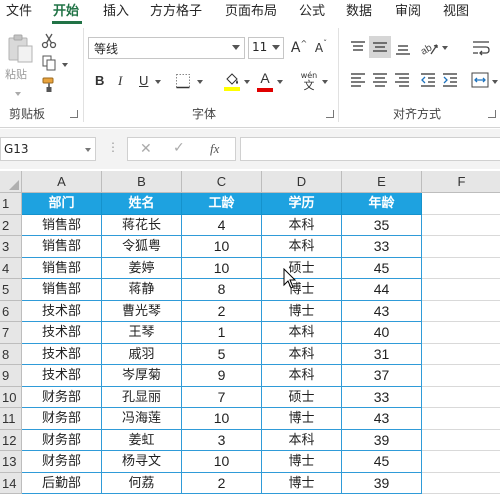 Image resolution: width=500 pixels, height=501 pixels. I want to click on phonetic-guide-button: wén 文, so click(309, 81).